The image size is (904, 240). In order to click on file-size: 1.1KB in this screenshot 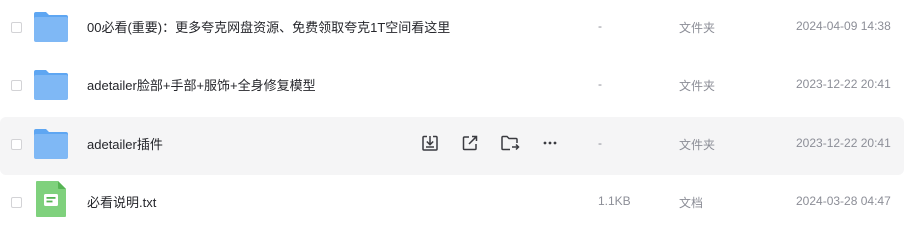, I will do `click(614, 201)`.